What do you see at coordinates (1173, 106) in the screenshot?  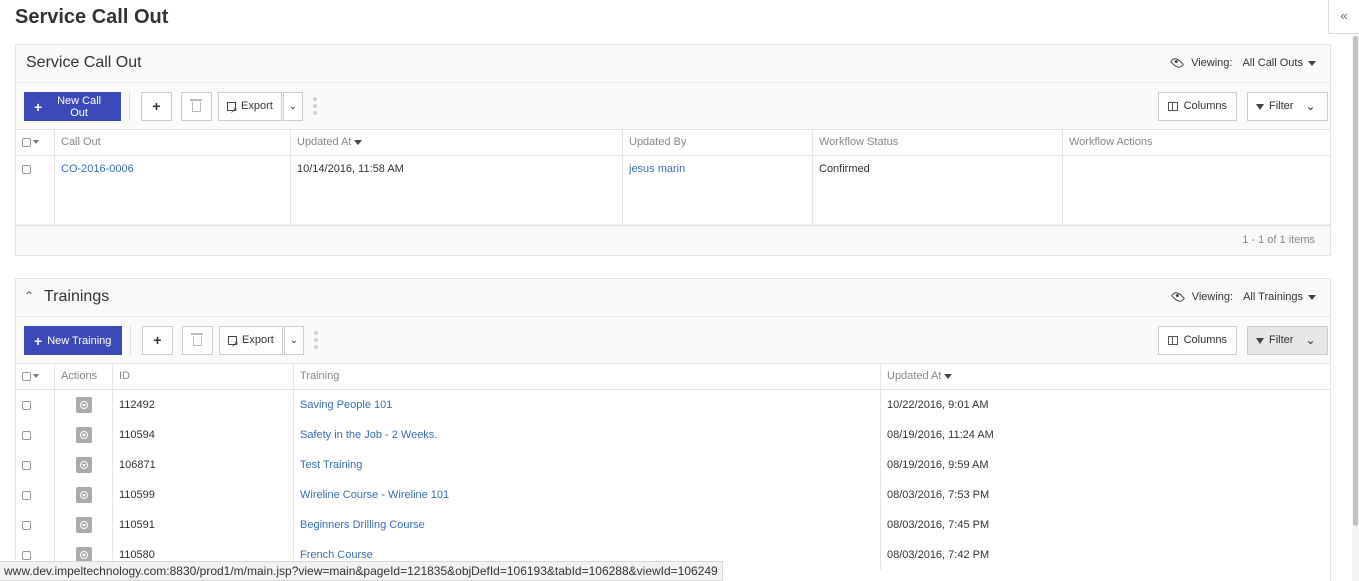 I see `columns-icon` at bounding box center [1173, 106].